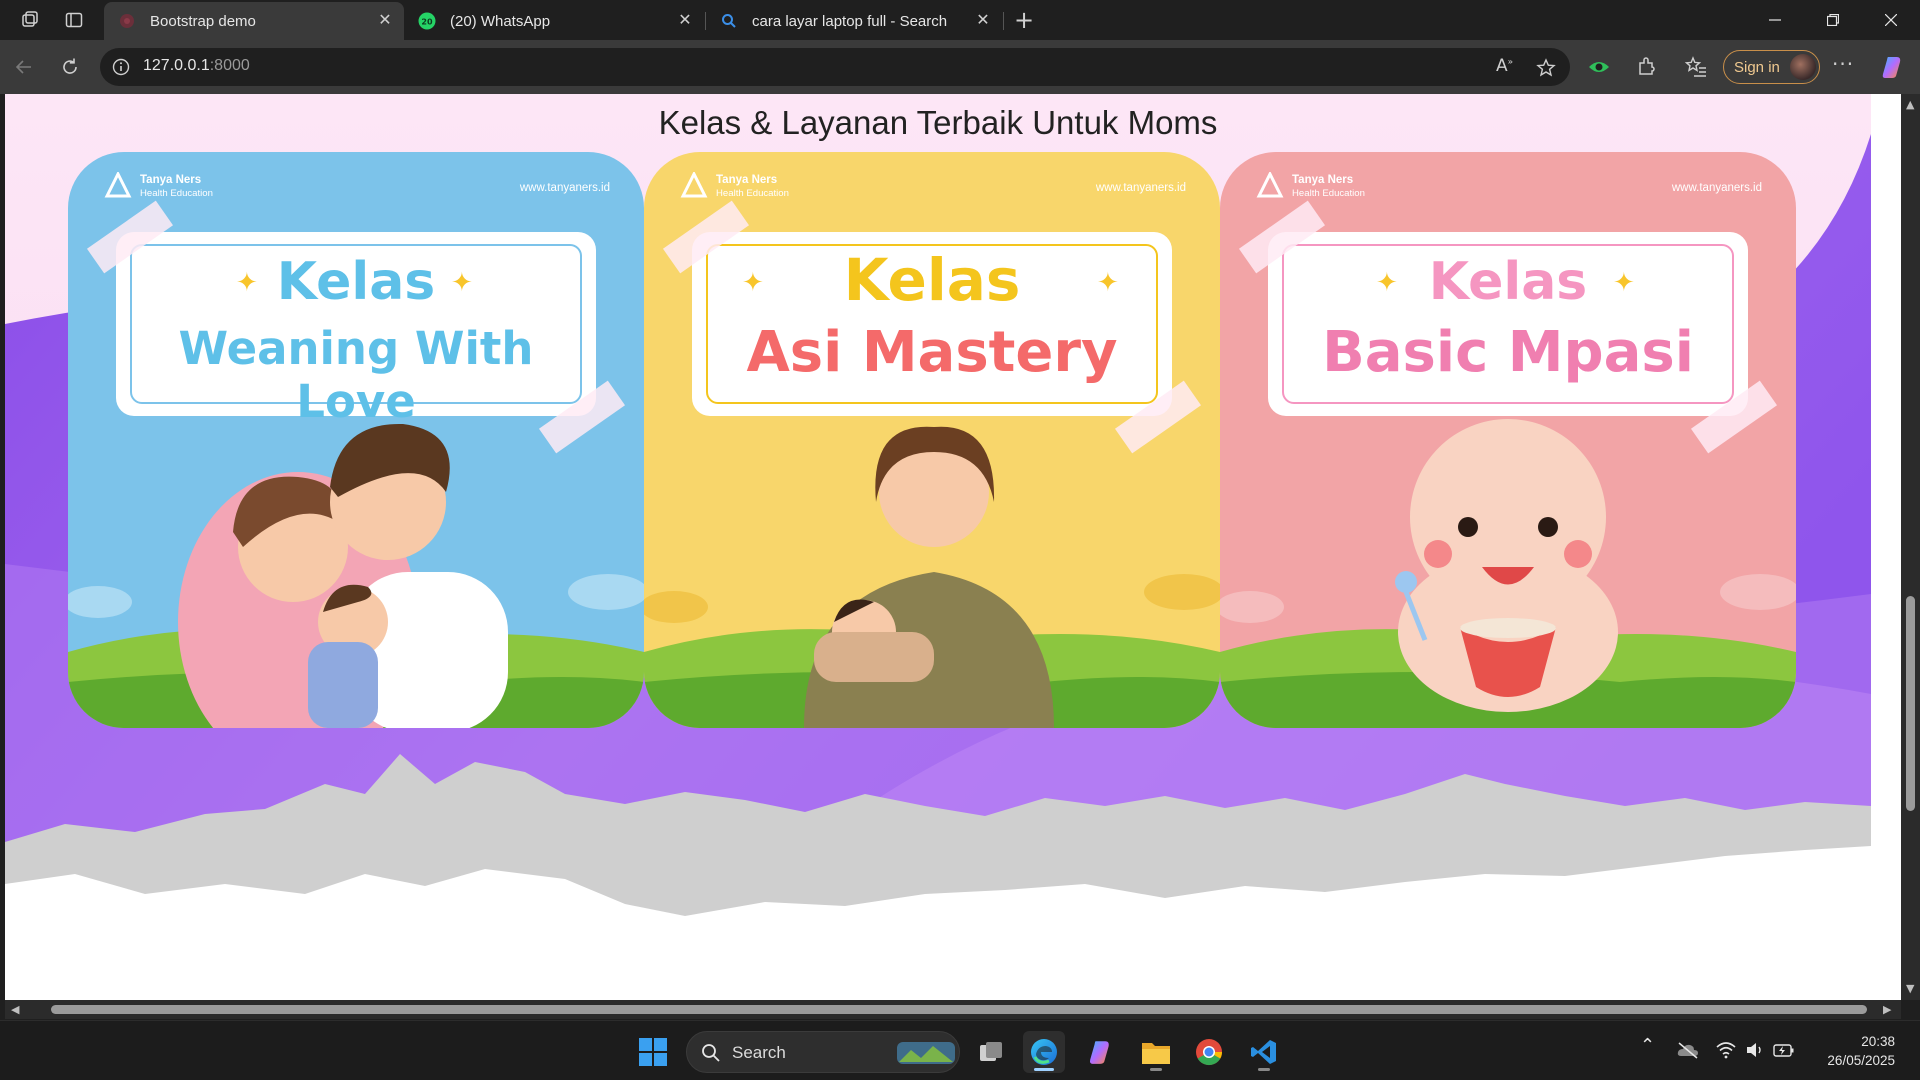 The height and width of the screenshot is (1080, 1920). What do you see at coordinates (823, 1052) in the screenshot?
I see `taskbar-search: Search` at bounding box center [823, 1052].